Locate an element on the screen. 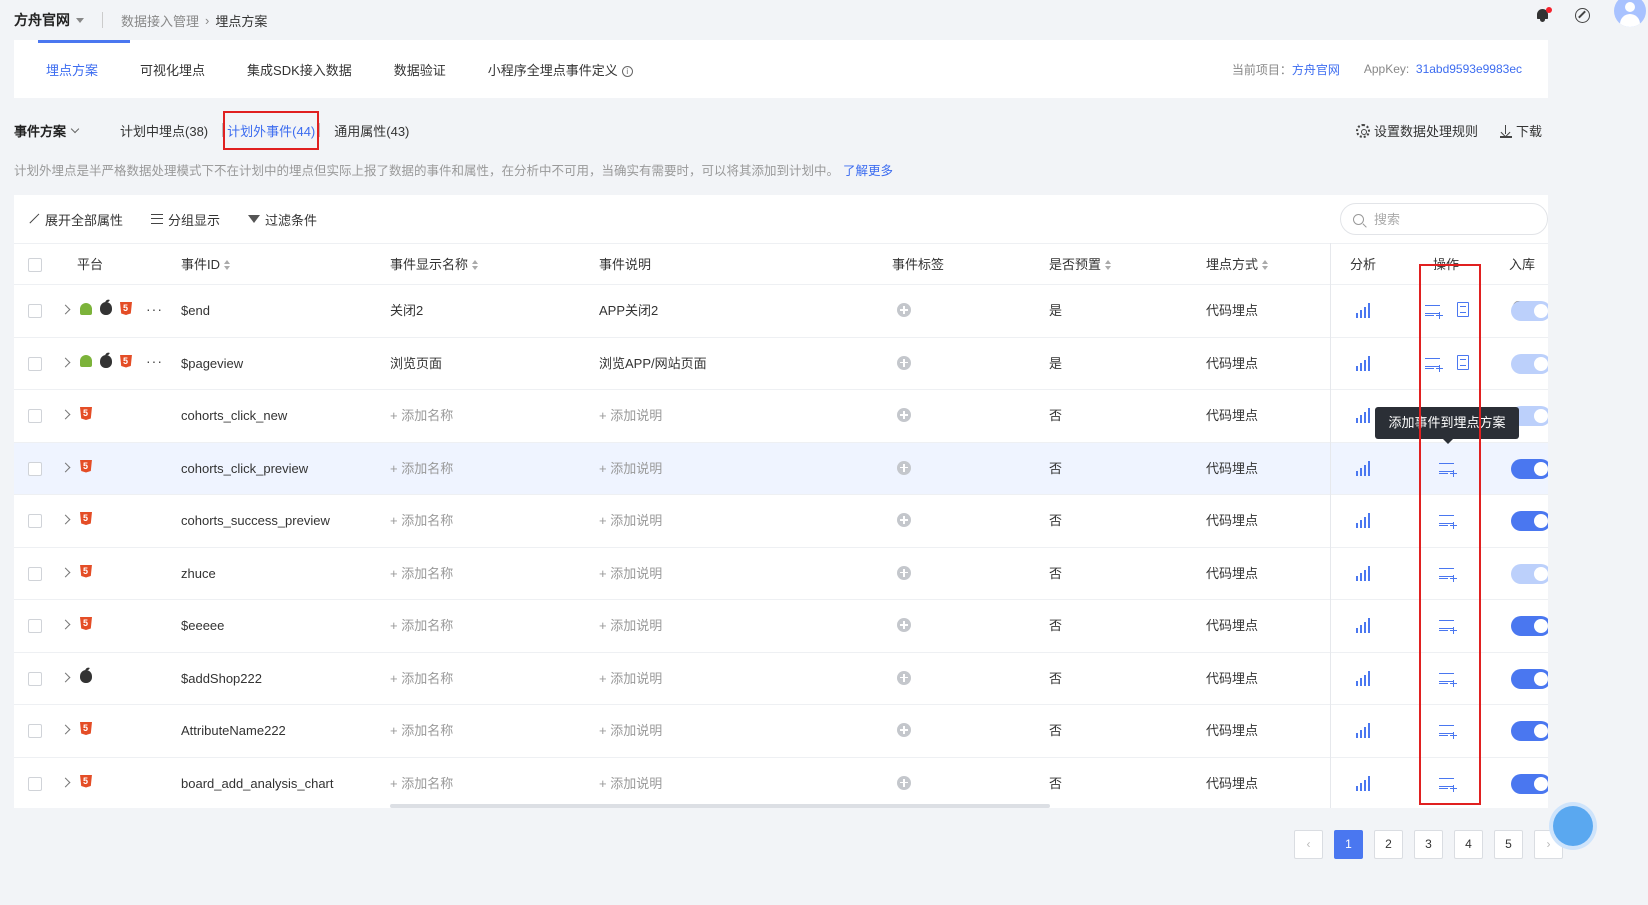 The height and width of the screenshot is (905, 1648). tab-visual-tracking: 可视化埋点 is located at coordinates (172, 69).